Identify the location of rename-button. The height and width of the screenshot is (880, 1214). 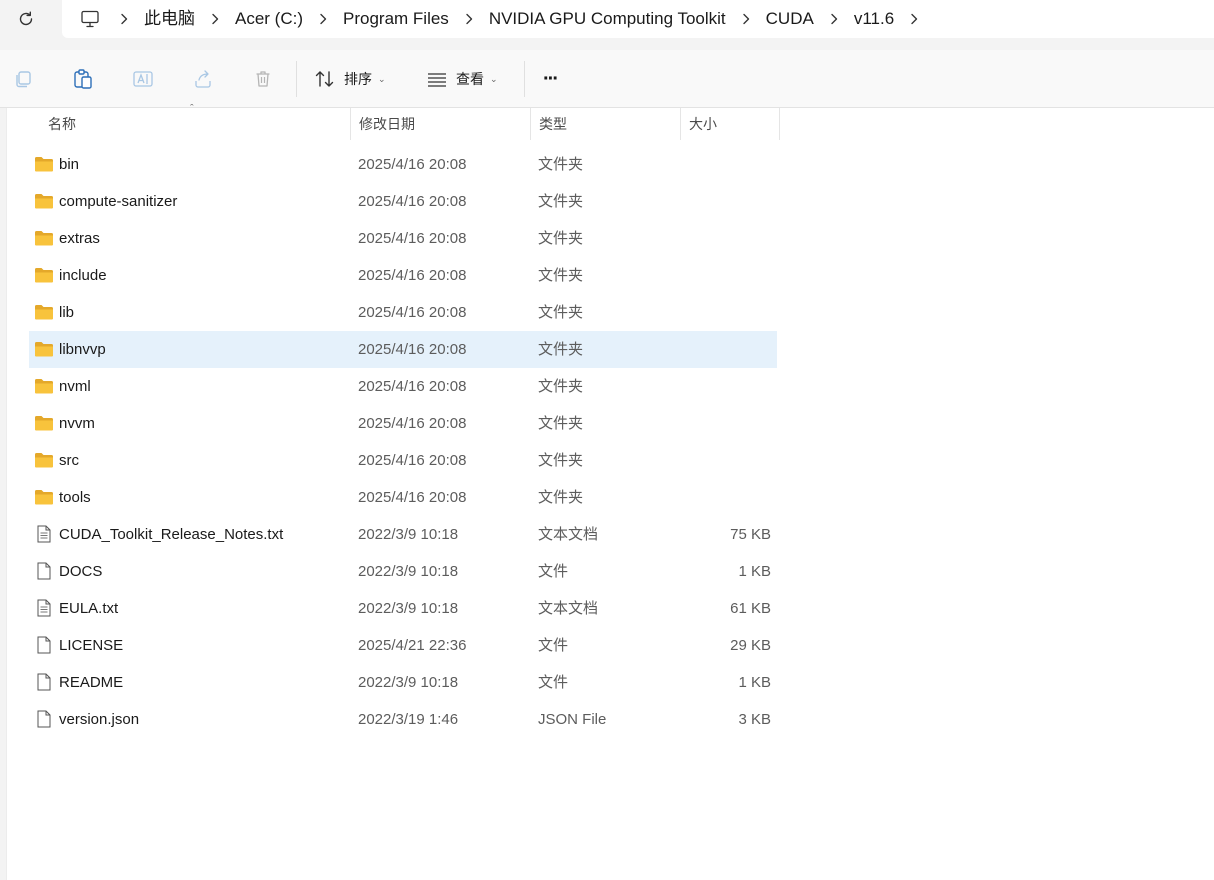
(143, 79).